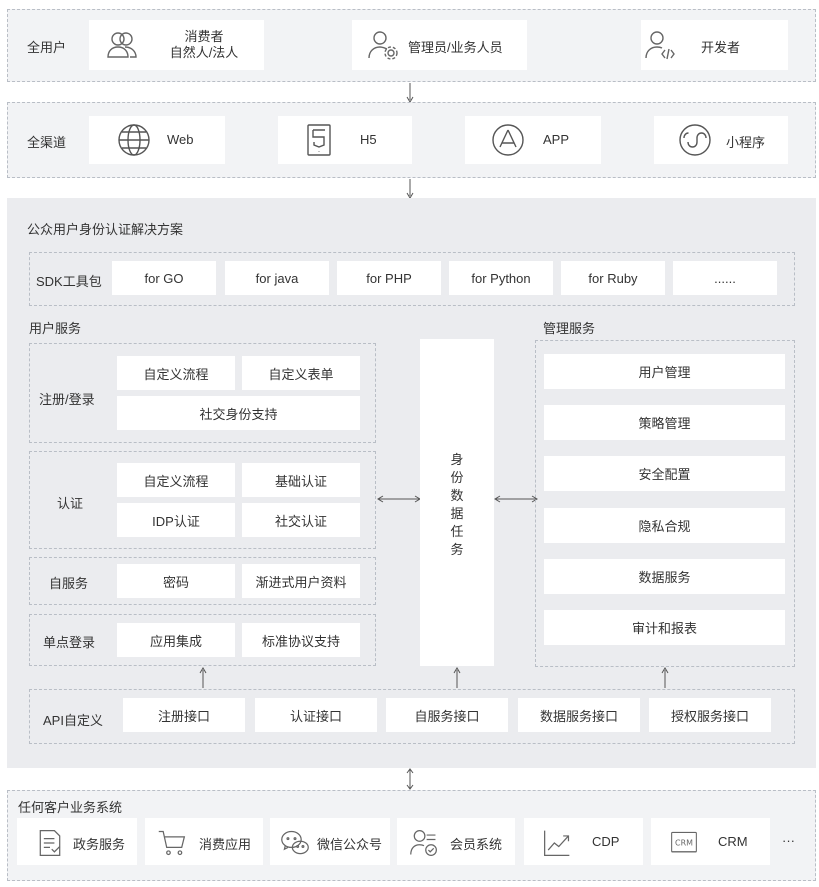 The image size is (819, 887). What do you see at coordinates (721, 47) in the screenshot?
I see `user-card-developer-label: 开发者` at bounding box center [721, 47].